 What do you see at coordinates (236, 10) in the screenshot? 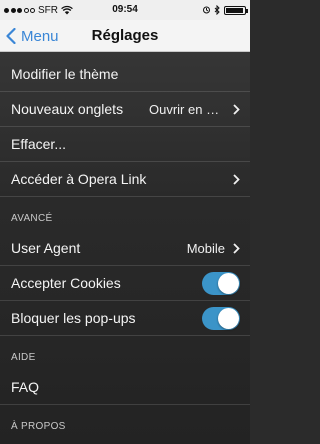
I see `battery-icon` at bounding box center [236, 10].